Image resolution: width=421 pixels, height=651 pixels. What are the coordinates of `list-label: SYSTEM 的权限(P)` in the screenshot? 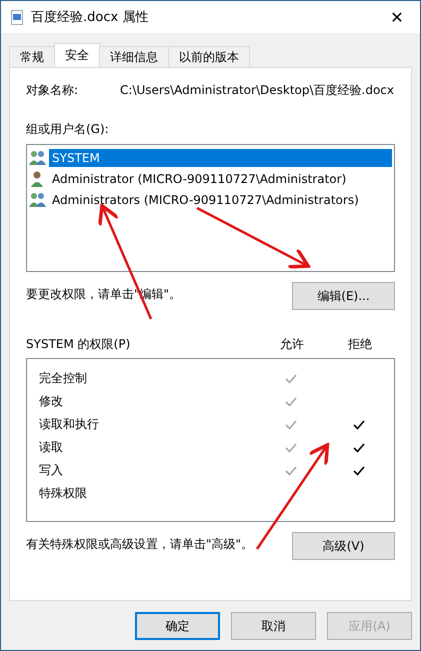 It's located at (78, 344).